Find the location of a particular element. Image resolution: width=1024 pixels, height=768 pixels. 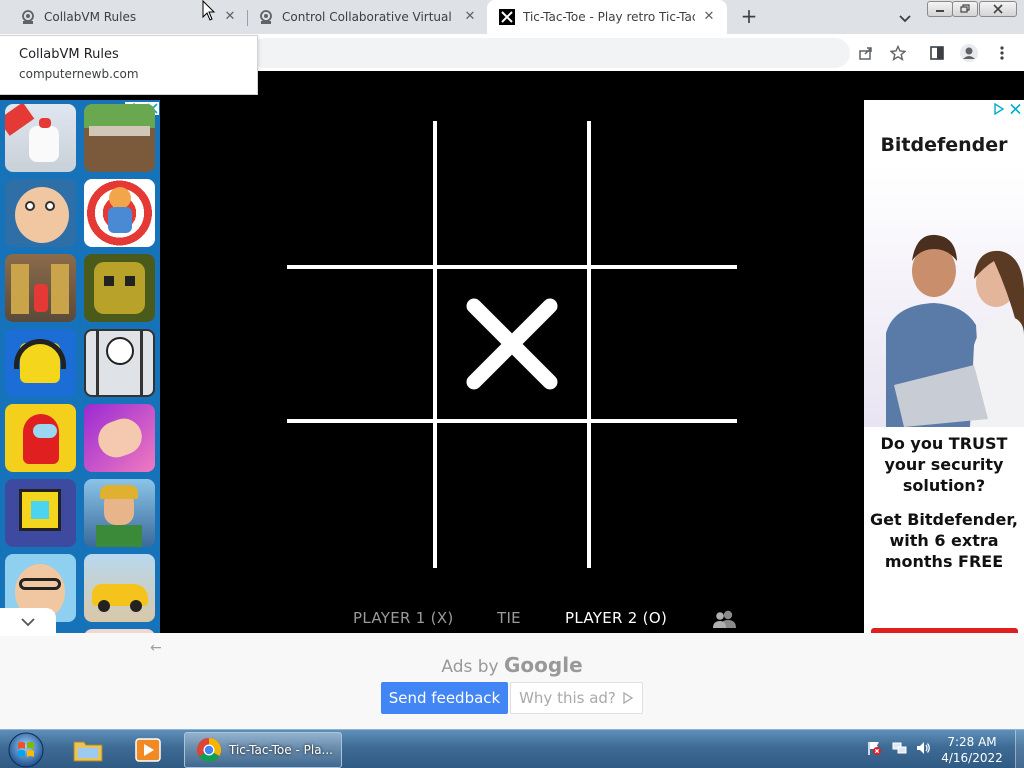

player1-score-label: PLAYER 1 (X) is located at coordinates (403, 618).